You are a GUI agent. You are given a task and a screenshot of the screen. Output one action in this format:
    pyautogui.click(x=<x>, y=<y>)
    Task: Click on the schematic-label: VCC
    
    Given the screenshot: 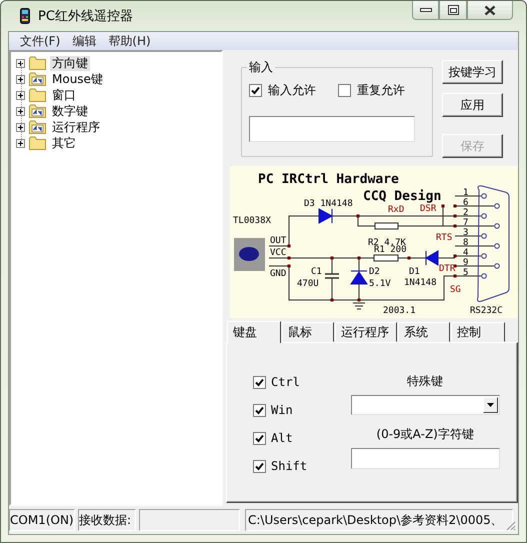 What is the action you would take?
    pyautogui.click(x=278, y=253)
    